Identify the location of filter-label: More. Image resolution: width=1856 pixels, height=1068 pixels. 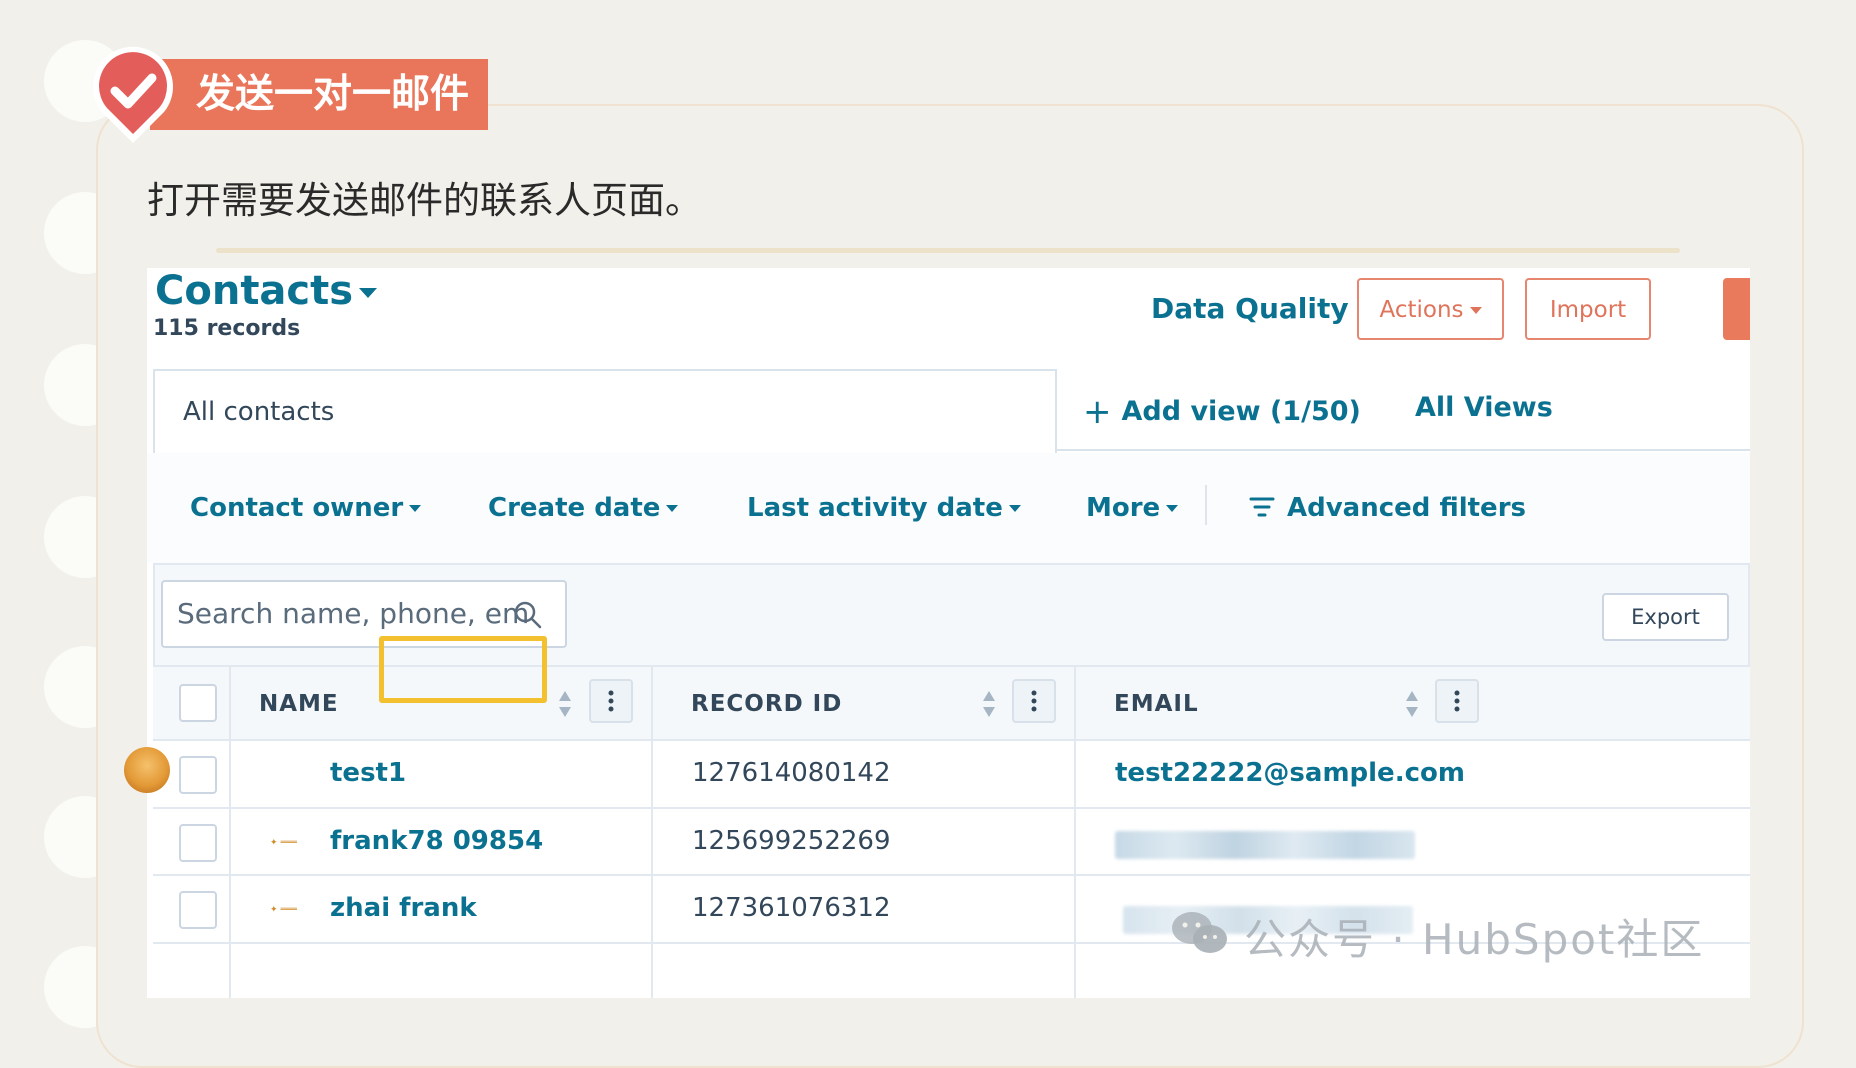
(1123, 508).